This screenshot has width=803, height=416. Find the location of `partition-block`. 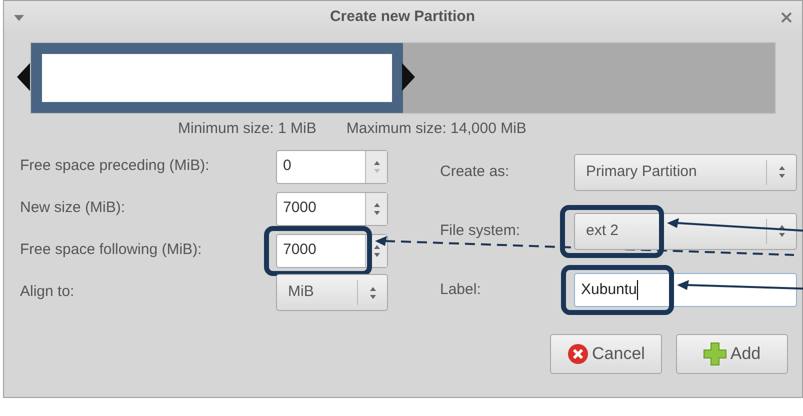

partition-block is located at coordinates (217, 78).